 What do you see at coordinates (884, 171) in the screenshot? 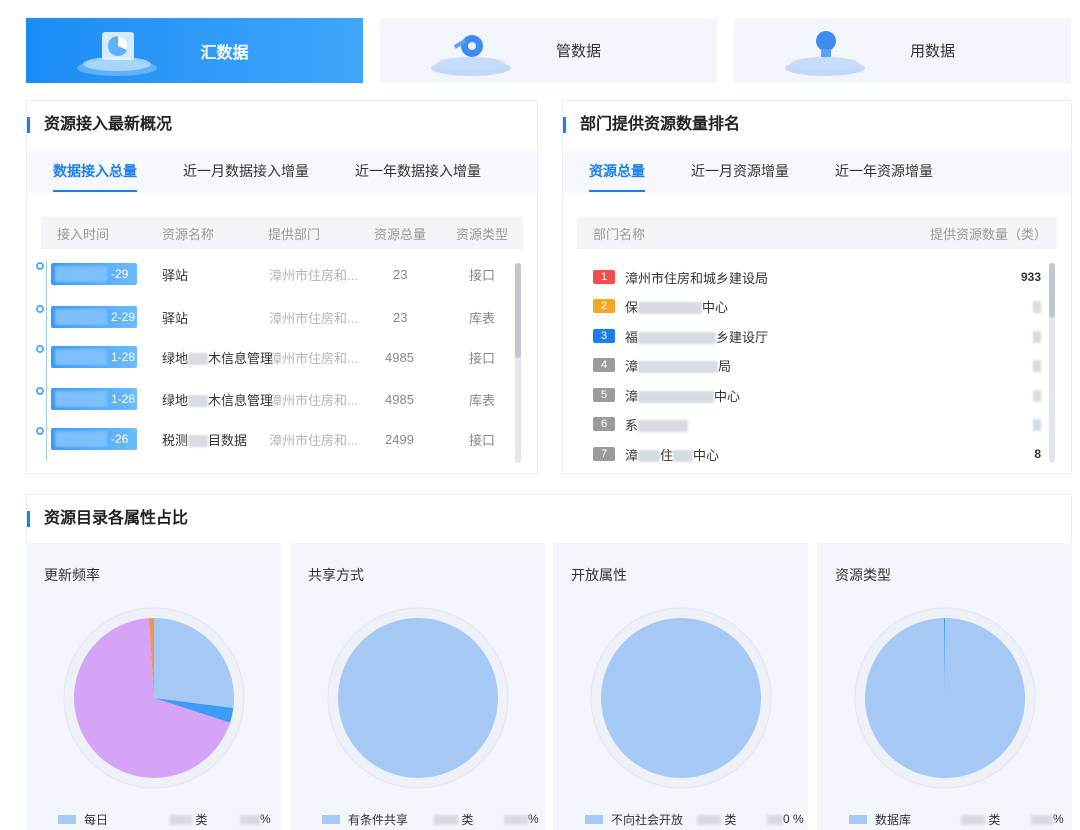
I see `tab-year-resources: 近一年资源增量` at bounding box center [884, 171].